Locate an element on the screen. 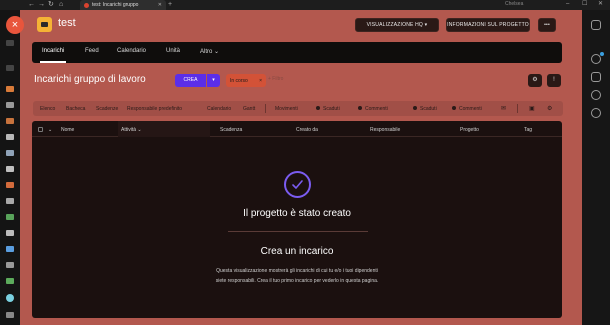 Image resolution: width=610 pixels, height=325 pixels. view-calendario: Calendario is located at coordinates (219, 109).